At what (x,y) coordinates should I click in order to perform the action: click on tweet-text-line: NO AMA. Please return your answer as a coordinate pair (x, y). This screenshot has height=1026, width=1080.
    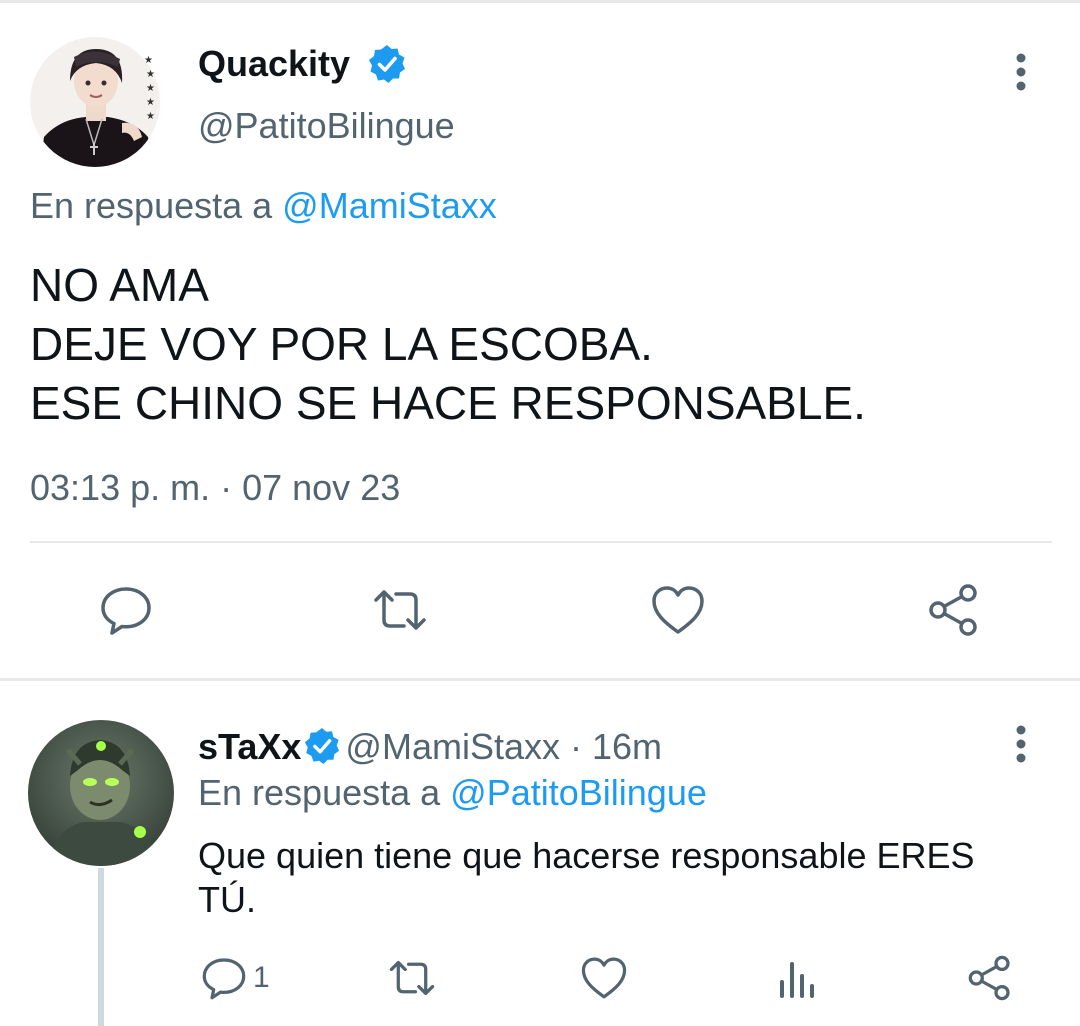
    Looking at the image, I should click on (119, 285).